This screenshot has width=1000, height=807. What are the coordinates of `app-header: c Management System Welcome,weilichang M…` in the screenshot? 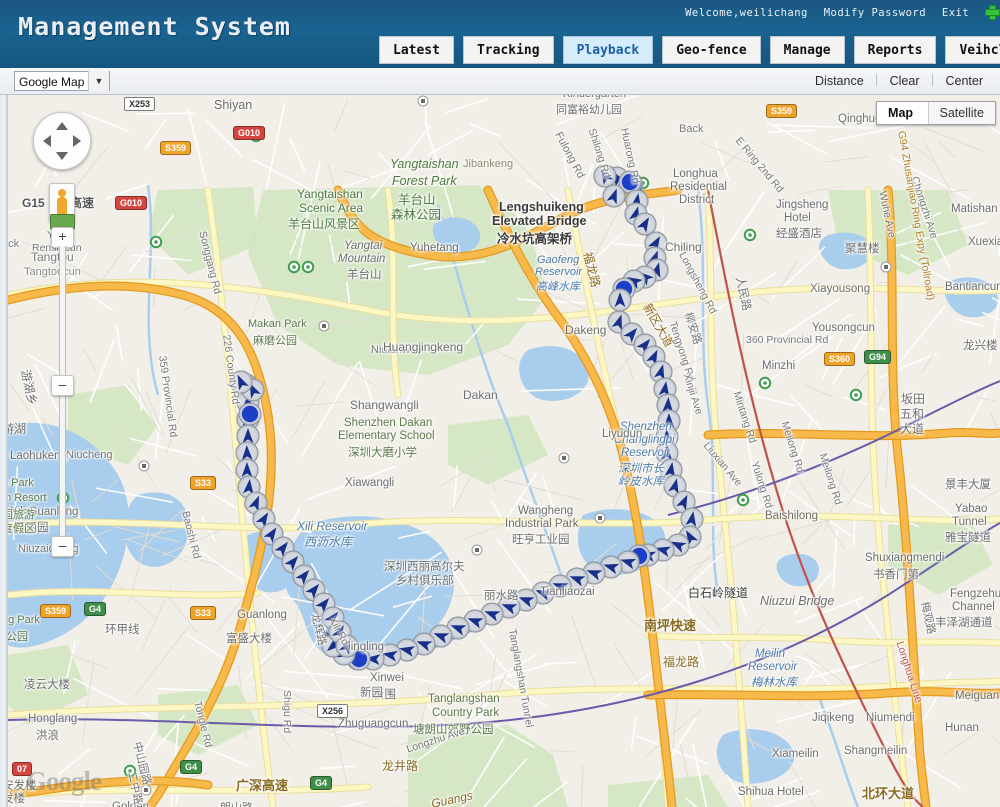 It's located at (500, 34).